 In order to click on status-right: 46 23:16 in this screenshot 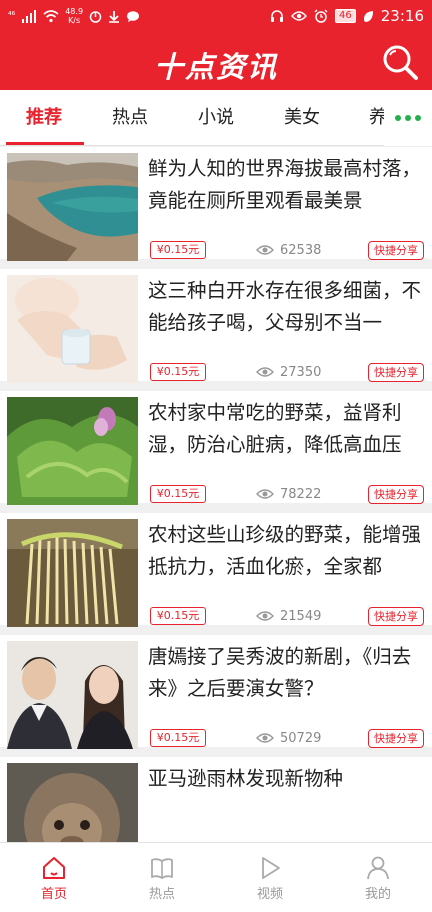, I will do `click(347, 16)`.